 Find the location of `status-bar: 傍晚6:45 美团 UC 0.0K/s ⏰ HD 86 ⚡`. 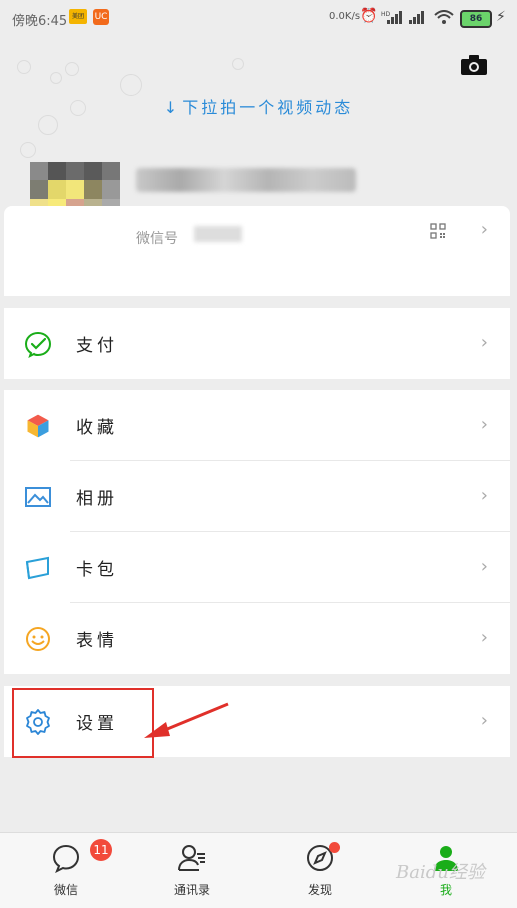

status-bar: 傍晚6:45 美团 UC 0.0K/s ⏰ HD 86 ⚡ is located at coordinates (258, 19).